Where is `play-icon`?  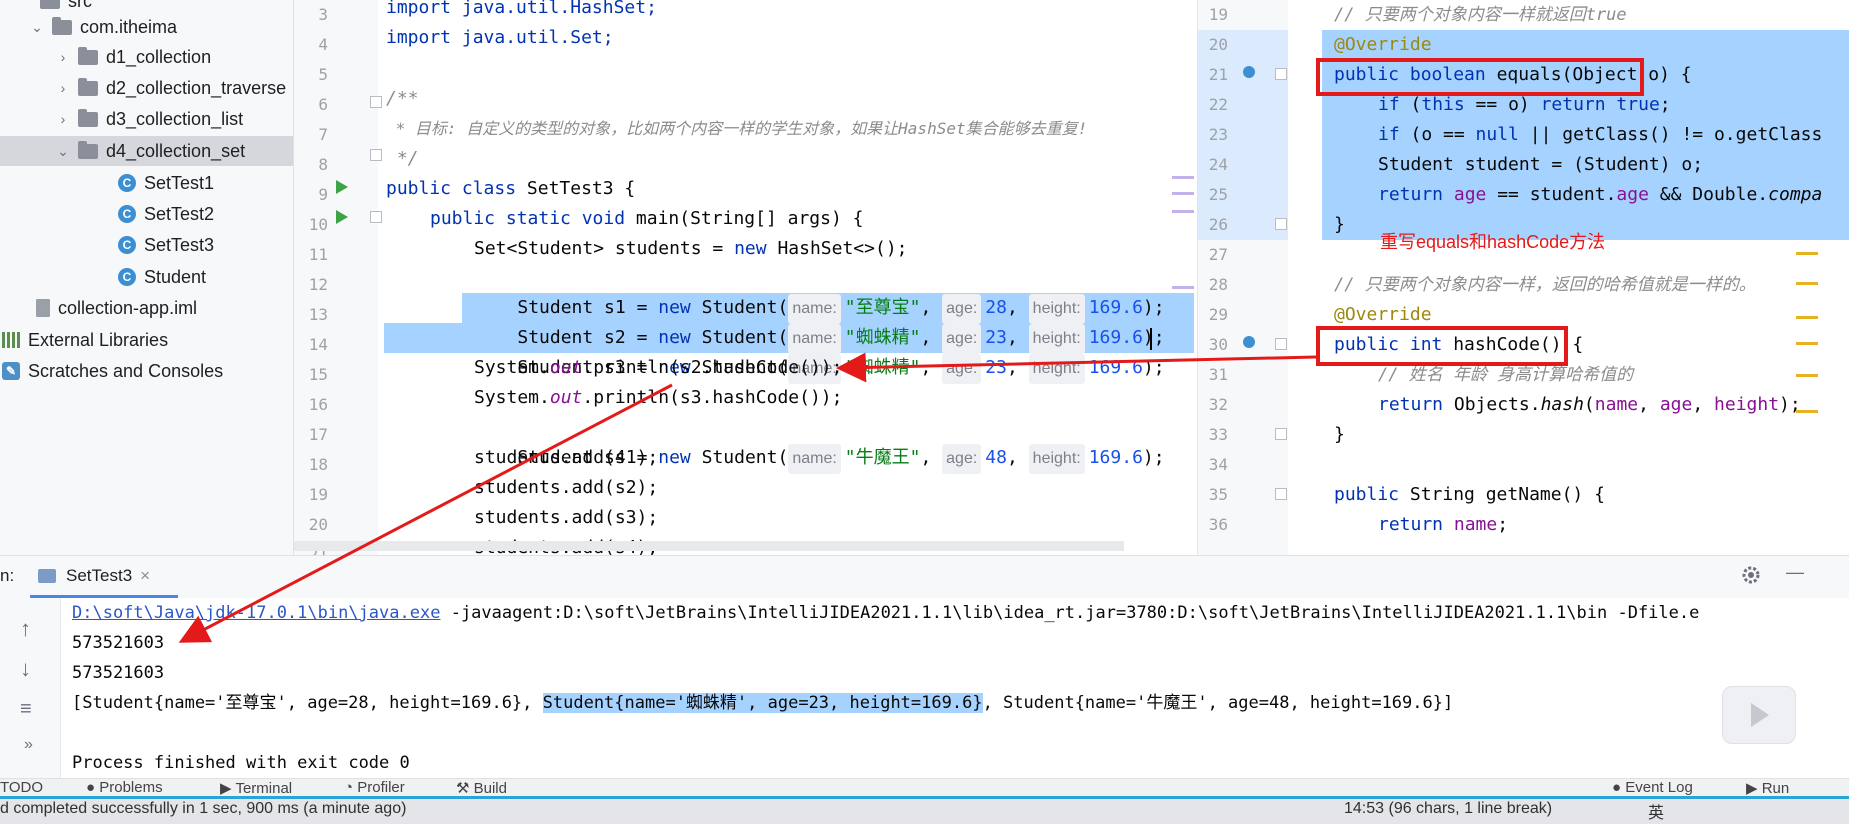 play-icon is located at coordinates (1760, 715).